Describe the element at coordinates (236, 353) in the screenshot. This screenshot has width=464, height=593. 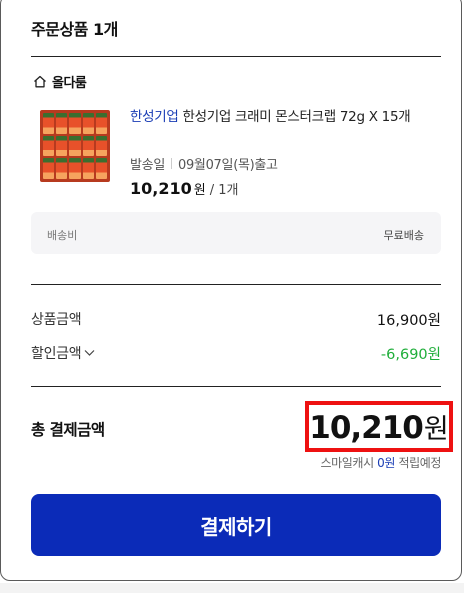
I see `discount-amount-row: 할인금액 -6,690원` at that location.